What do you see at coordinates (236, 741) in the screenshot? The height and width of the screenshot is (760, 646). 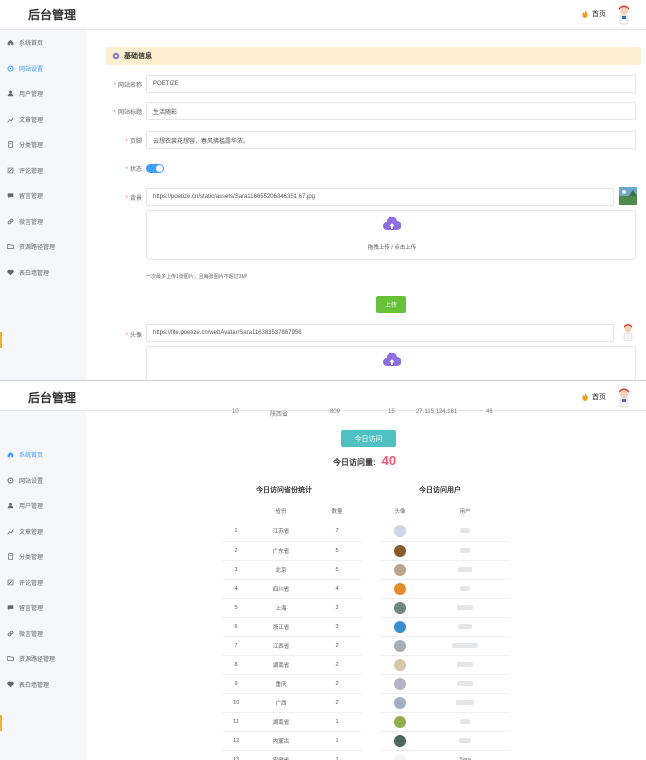 I see `province-rank-cell: 12` at bounding box center [236, 741].